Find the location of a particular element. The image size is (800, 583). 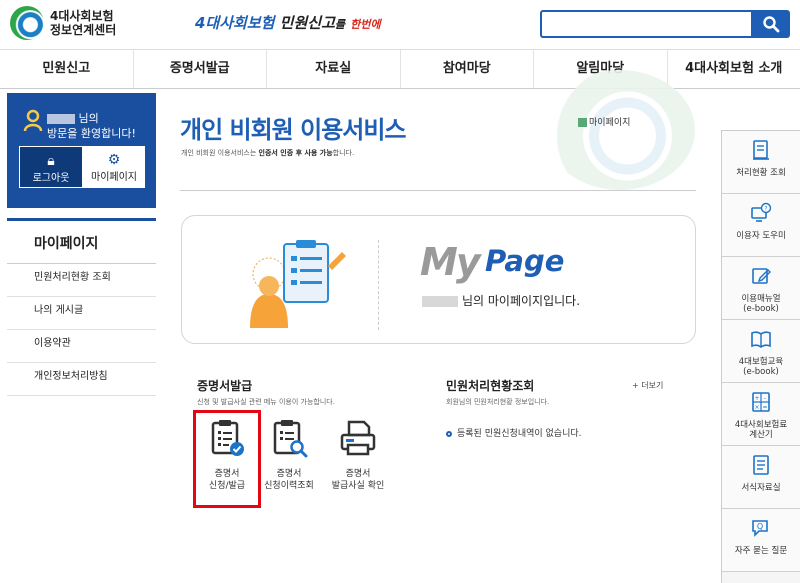

nav-item-resources: 자료실 is located at coordinates (333, 69).